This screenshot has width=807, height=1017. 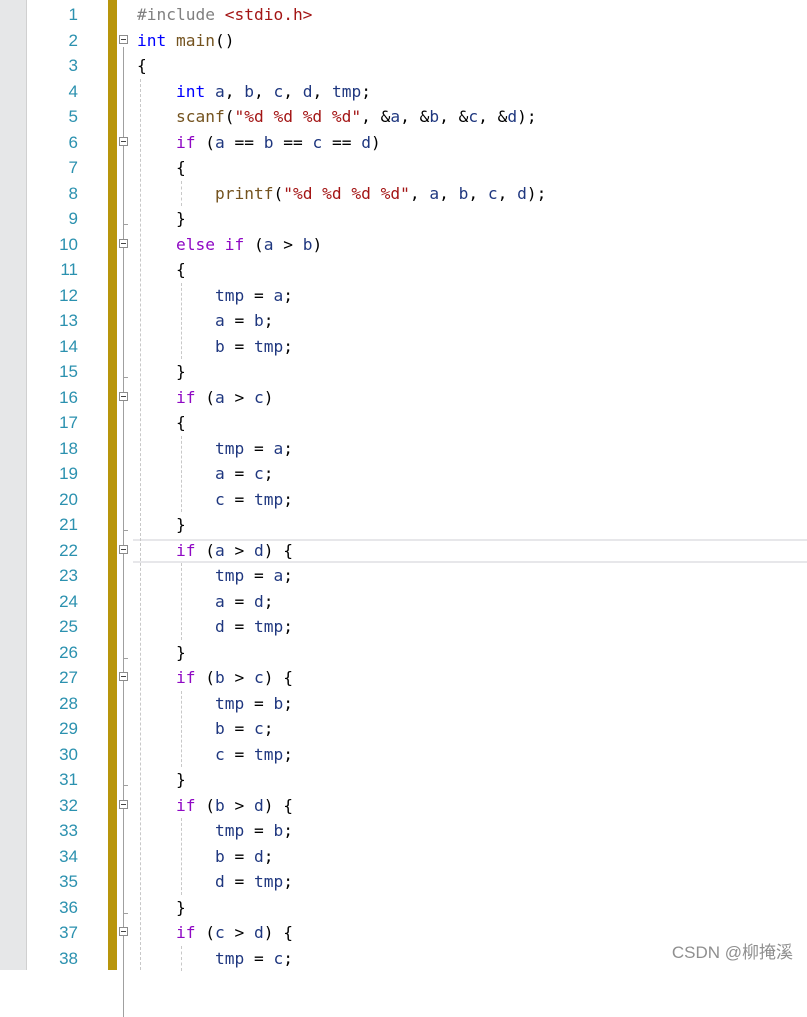 What do you see at coordinates (403, 857) in the screenshot?
I see `code-line: 34 b = d;` at bounding box center [403, 857].